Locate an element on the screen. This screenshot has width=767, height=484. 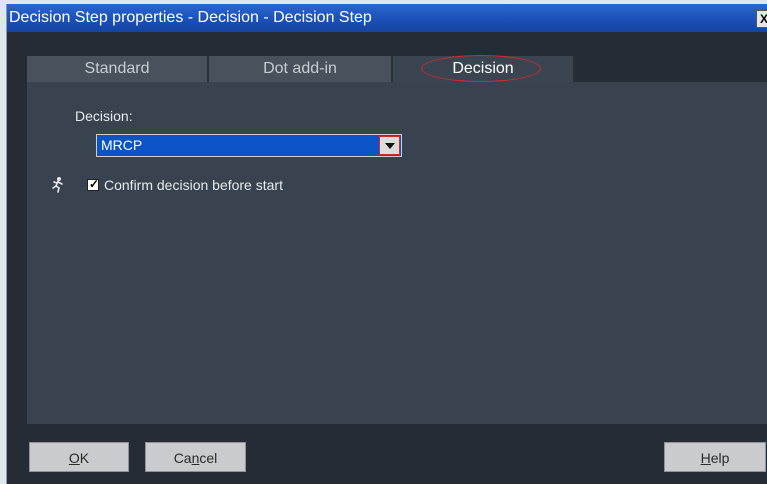
button-bar: OK Cancel Help is located at coordinates (387, 454).